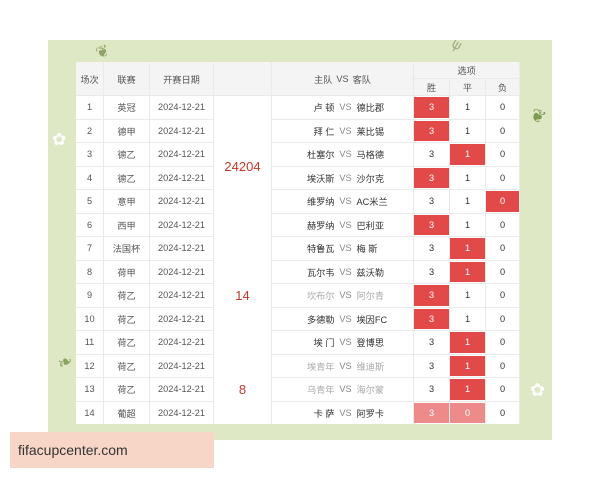 This screenshot has width=600, height=480. I want to click on league-label: 意甲, so click(127, 202).